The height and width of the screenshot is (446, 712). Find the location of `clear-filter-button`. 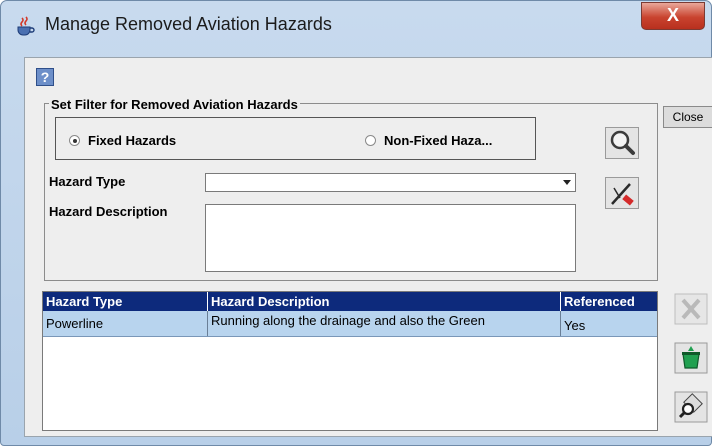

clear-filter-button is located at coordinates (622, 193).